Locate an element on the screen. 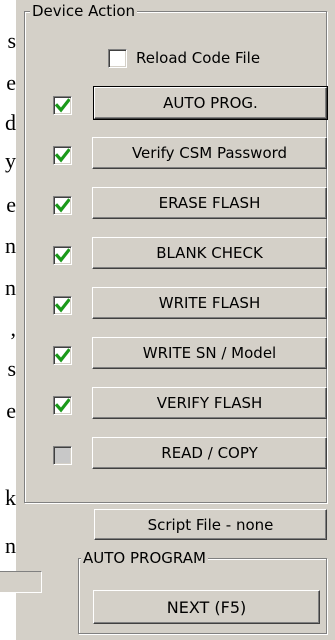 The image size is (335, 640). write-flash-checkbox is located at coordinates (62, 305).